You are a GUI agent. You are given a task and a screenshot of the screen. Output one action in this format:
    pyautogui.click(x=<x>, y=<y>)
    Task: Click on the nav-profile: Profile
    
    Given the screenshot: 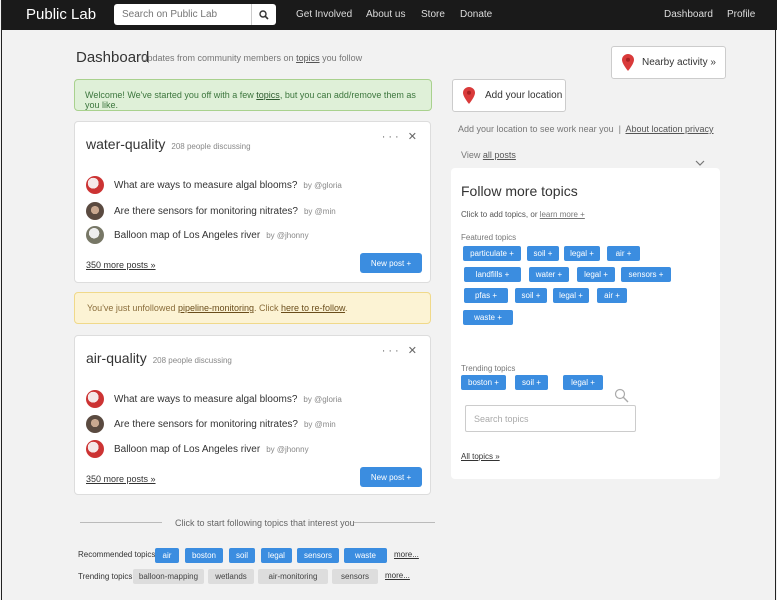 What is the action you would take?
    pyautogui.click(x=741, y=14)
    